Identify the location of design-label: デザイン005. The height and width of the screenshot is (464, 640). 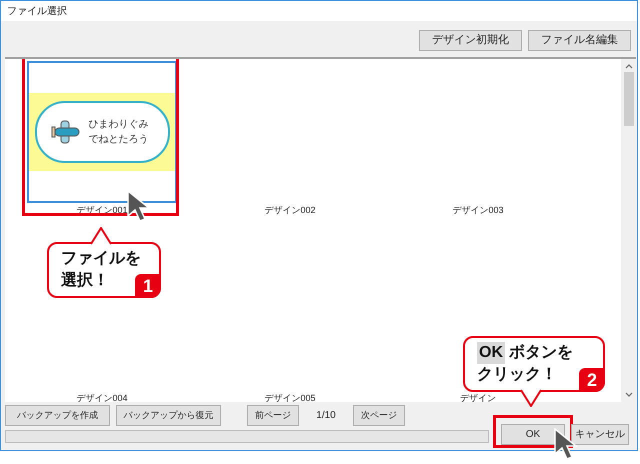
(290, 397).